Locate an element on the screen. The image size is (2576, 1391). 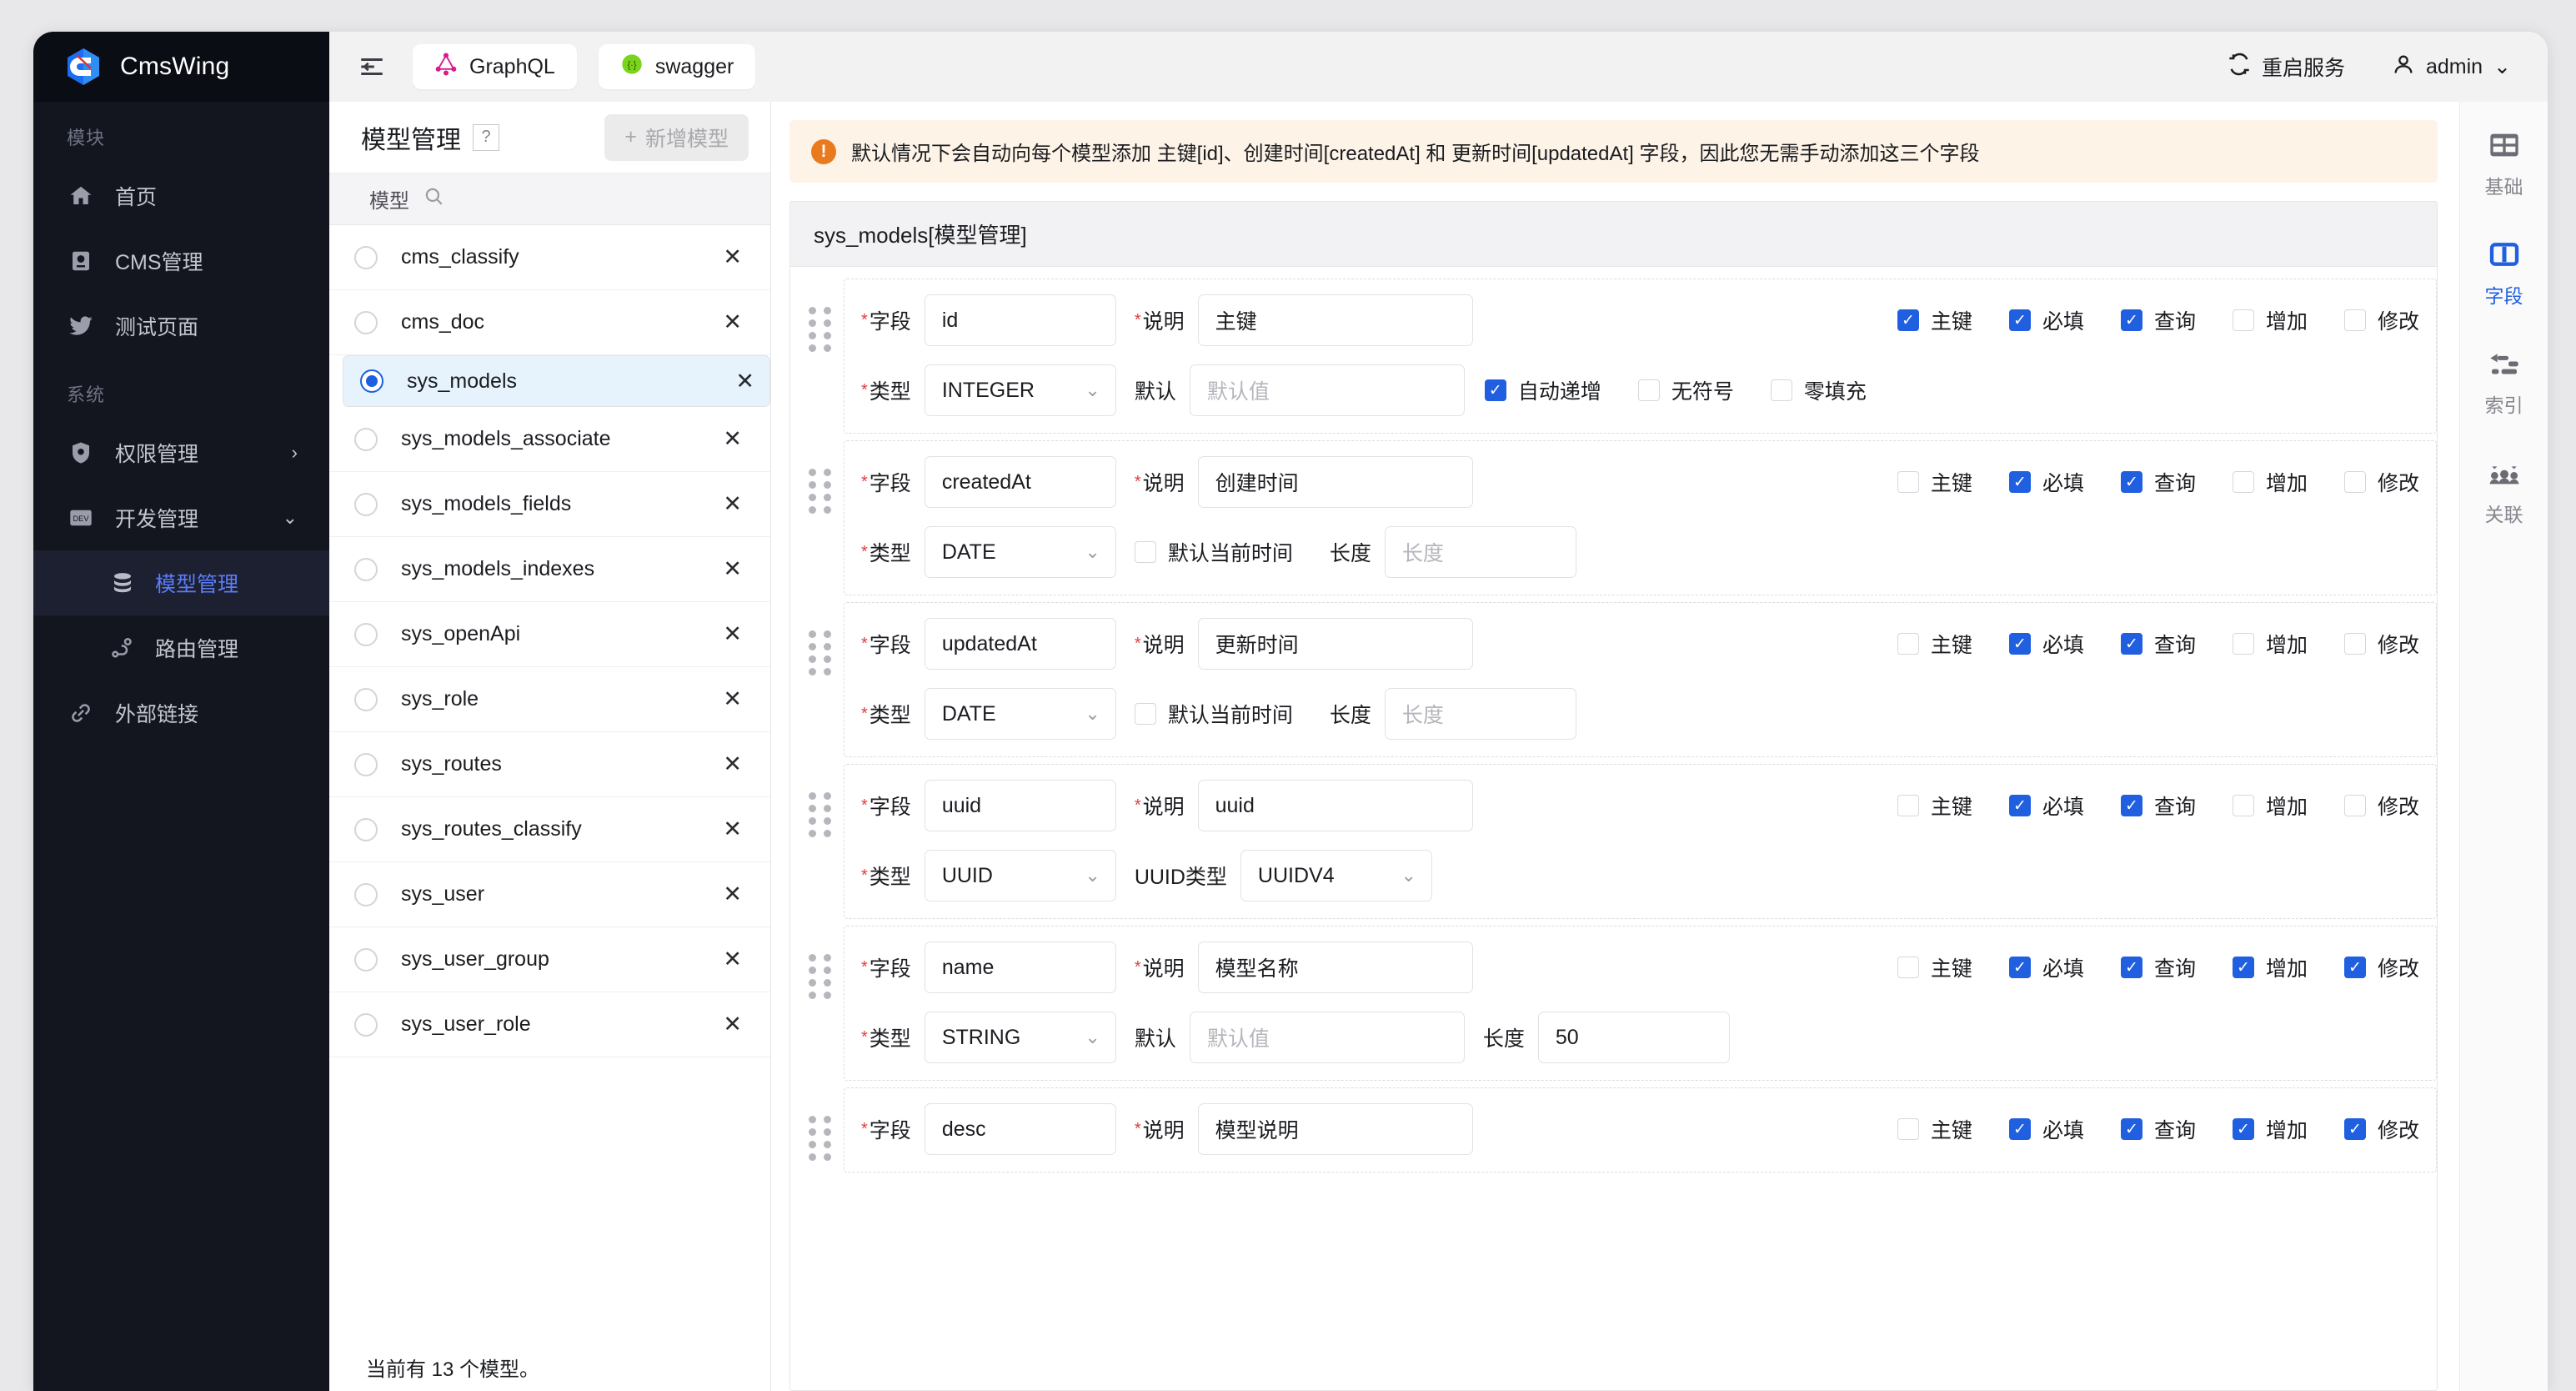
field-desc-input: 模型说明 is located at coordinates (1335, 1129).